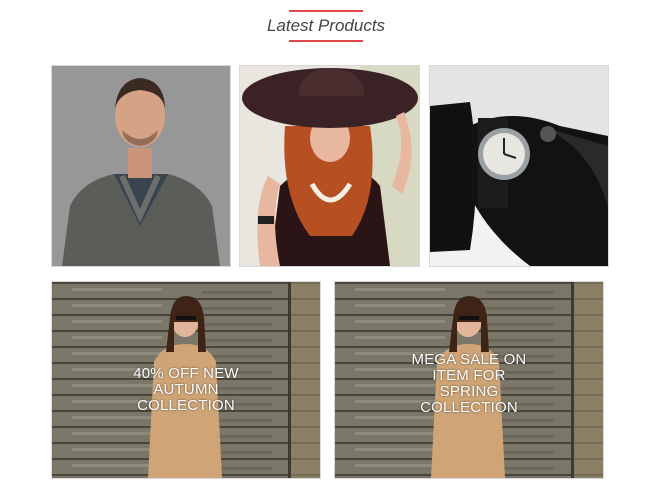  I want to click on banner-text-autumn: 40% OFF NEW AUTUMN COLLECTION, so click(186, 390).